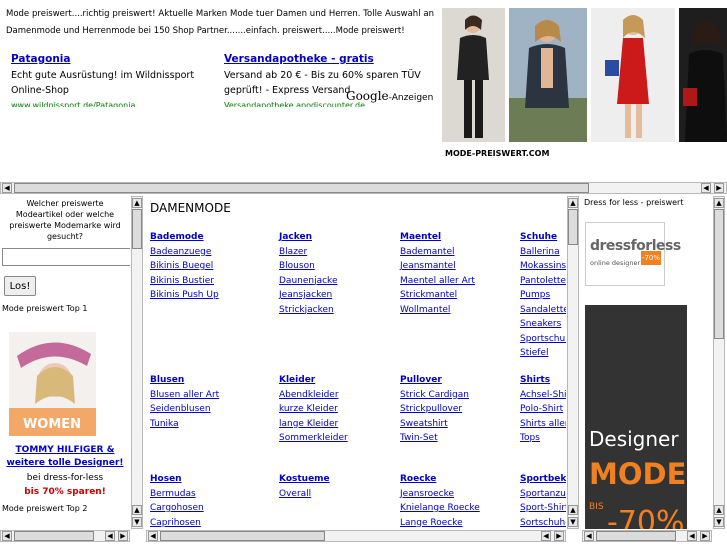 The width and height of the screenshot is (727, 545). I want to click on category-item-link: Maentel aller Art, so click(437, 281).